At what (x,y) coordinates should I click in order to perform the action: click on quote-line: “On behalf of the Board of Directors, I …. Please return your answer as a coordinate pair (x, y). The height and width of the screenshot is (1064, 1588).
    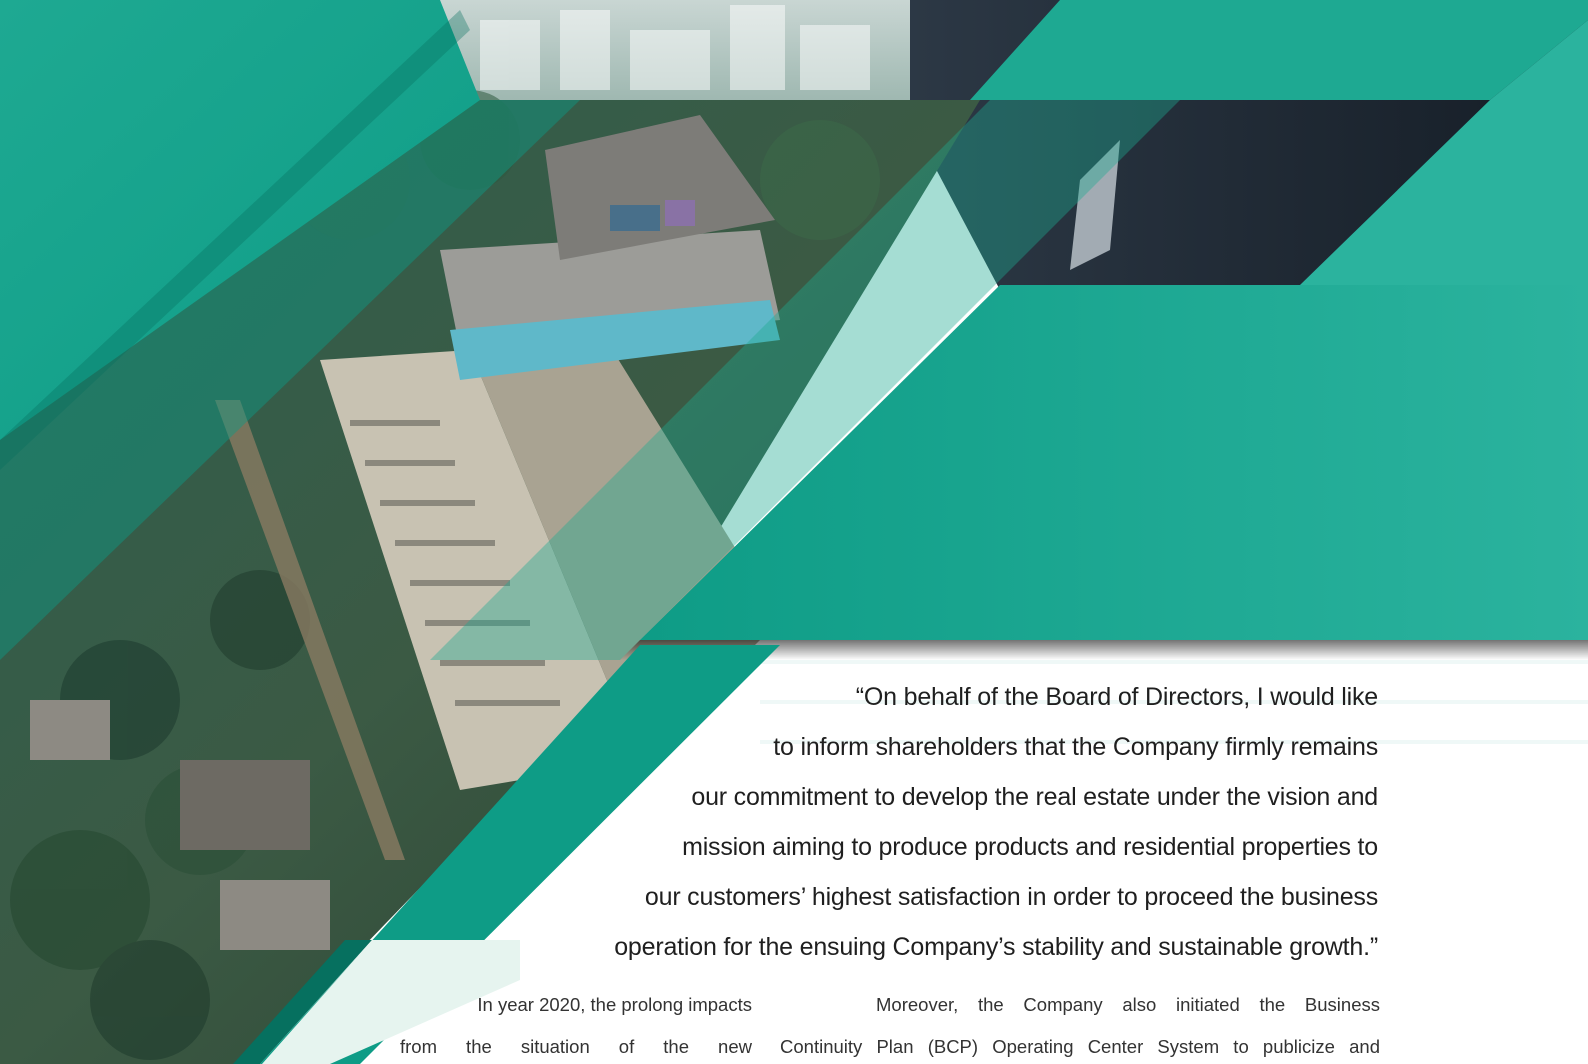
    Looking at the image, I should click on (1116, 697).